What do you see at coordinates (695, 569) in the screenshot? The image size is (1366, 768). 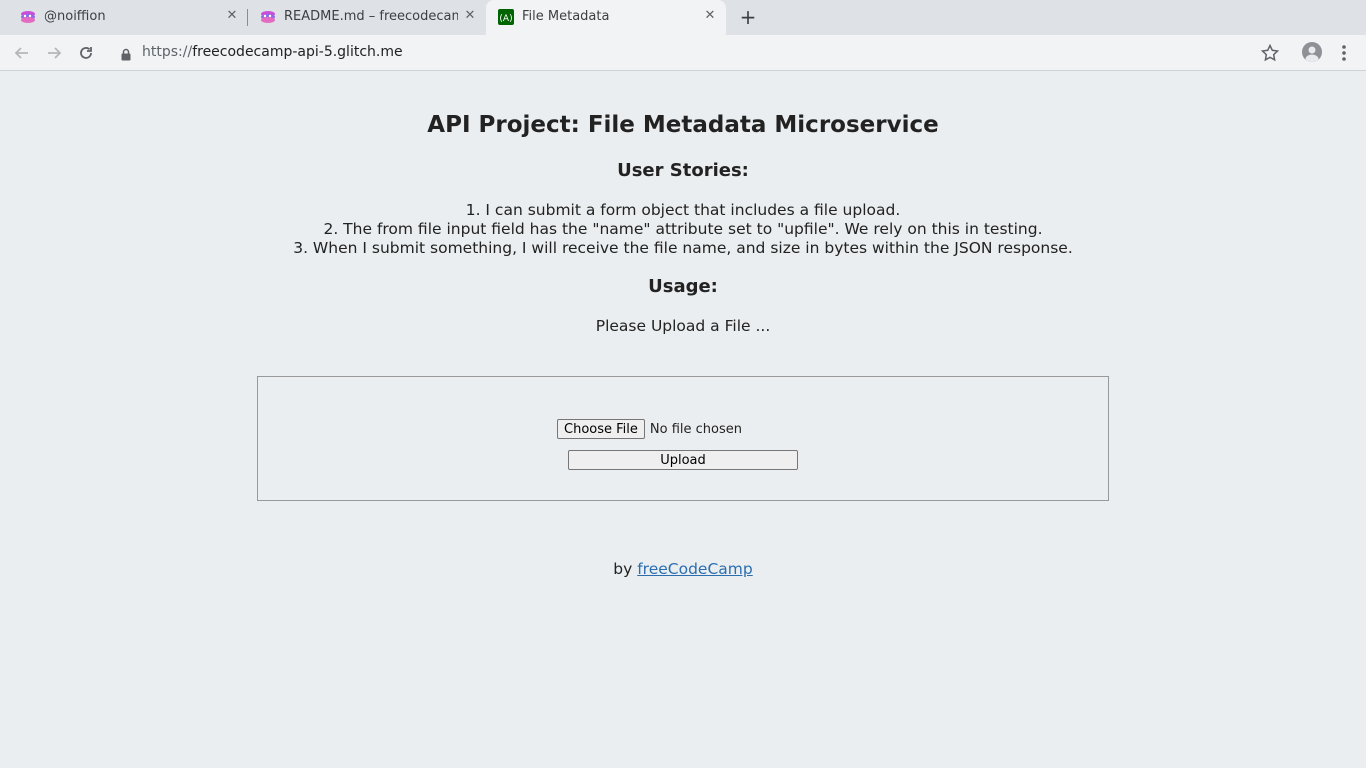 I see `freecodecamp-link: freeCodeCamp` at bounding box center [695, 569].